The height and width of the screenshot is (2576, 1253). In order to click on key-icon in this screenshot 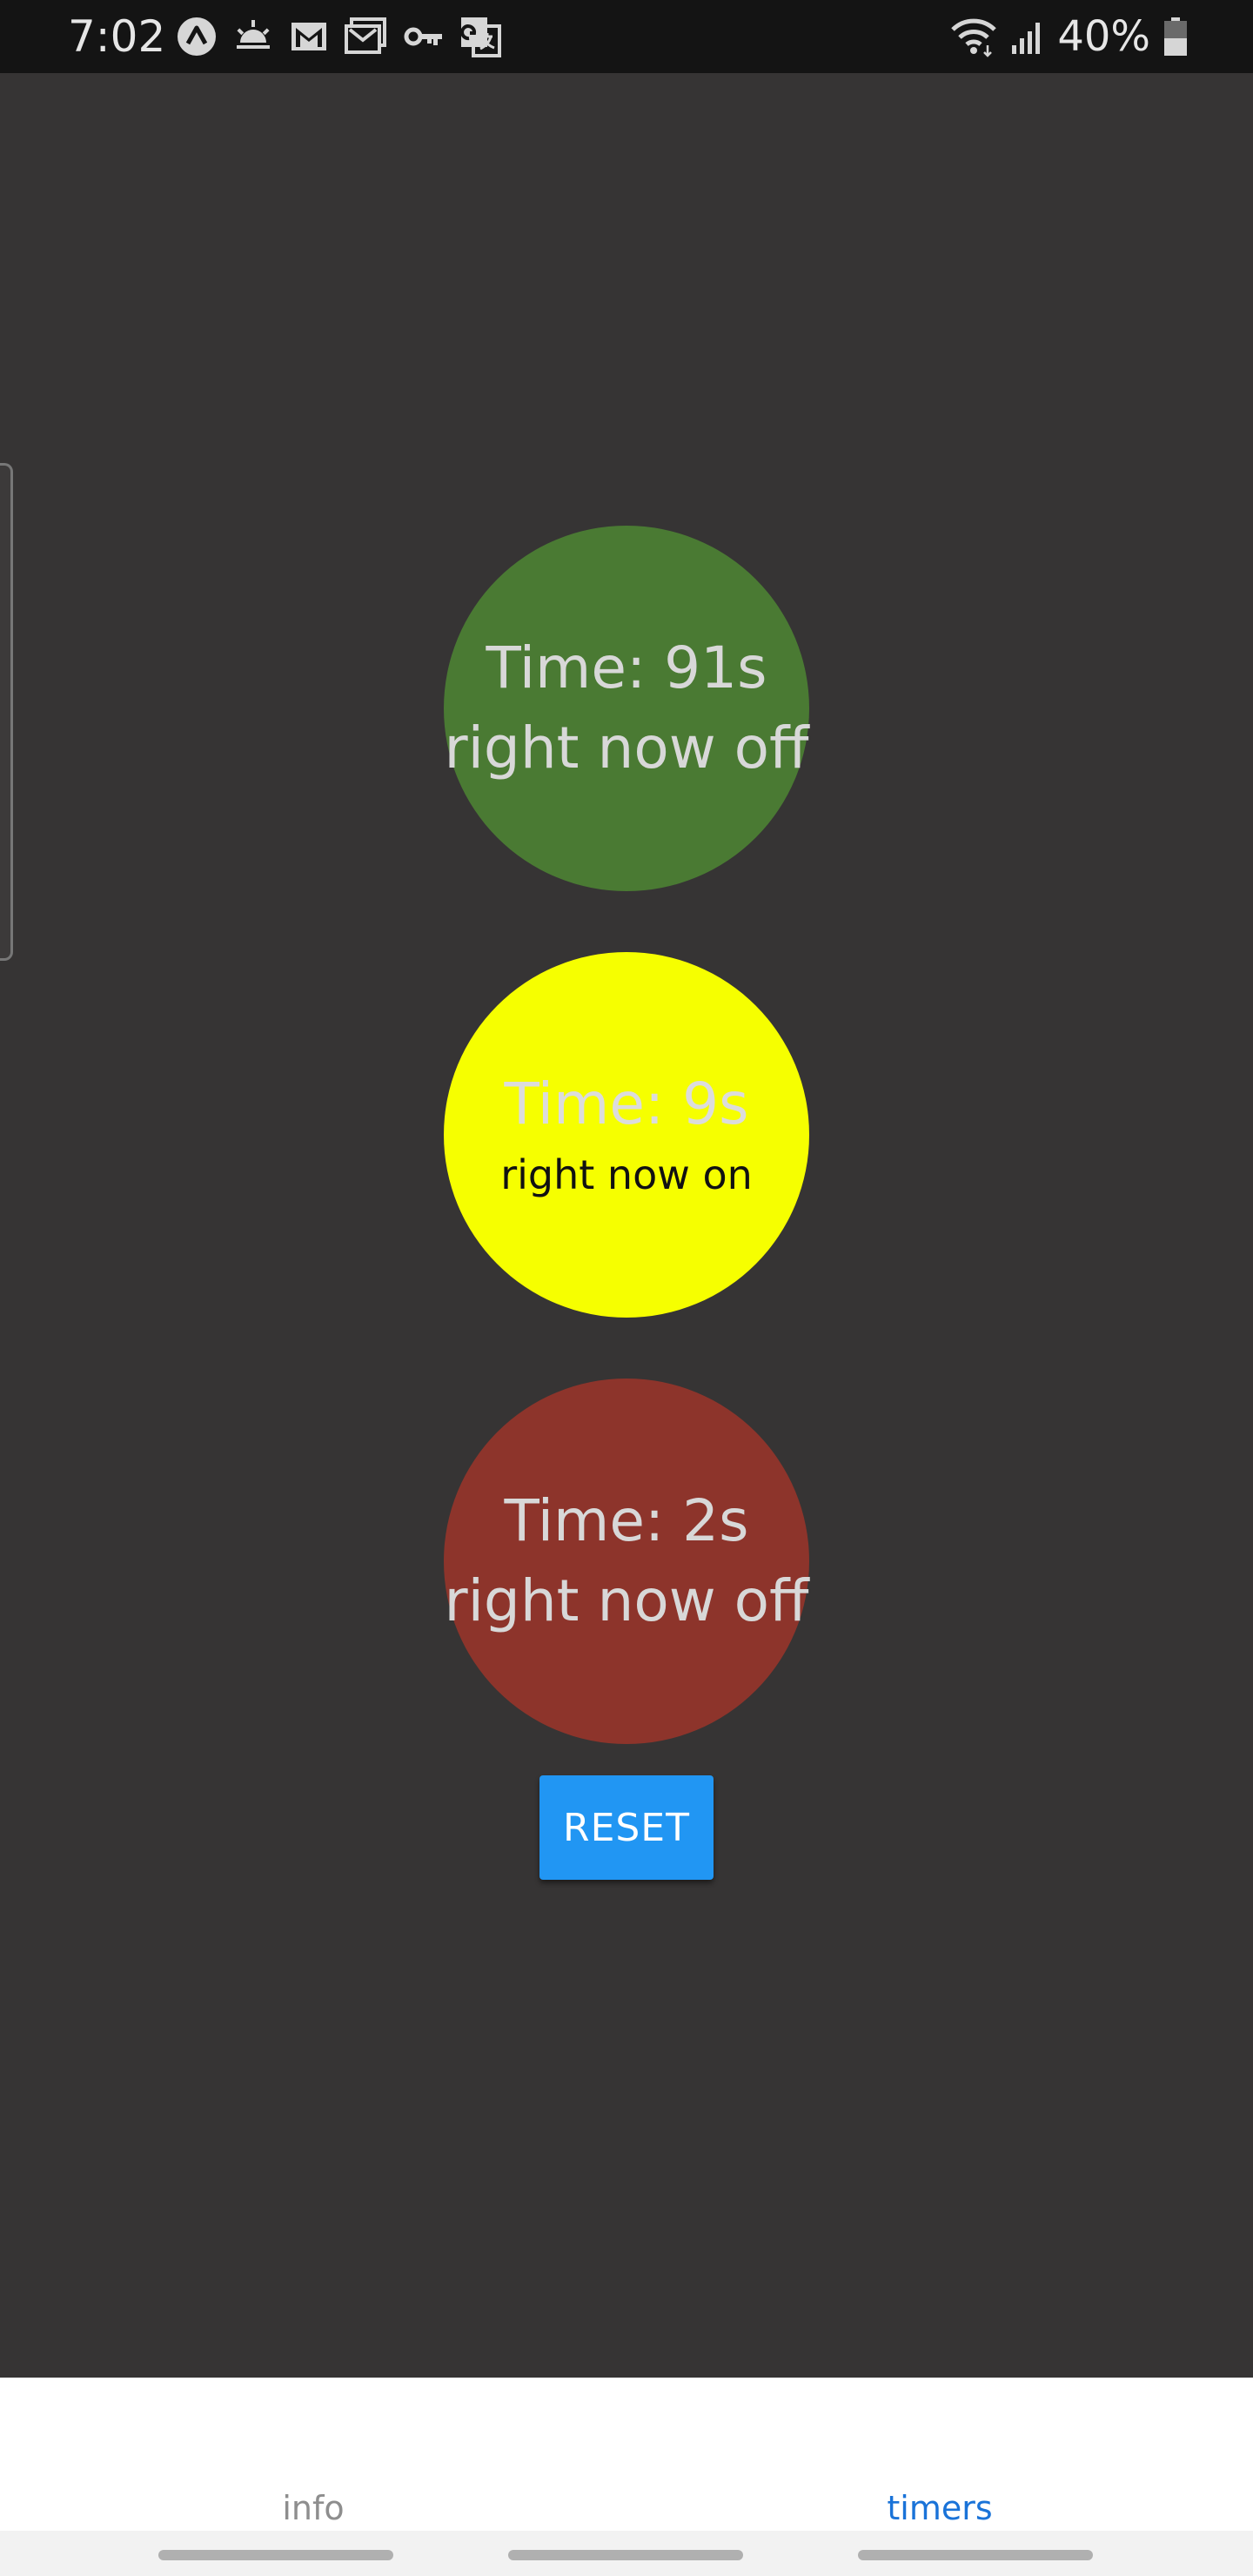, I will do `click(423, 37)`.